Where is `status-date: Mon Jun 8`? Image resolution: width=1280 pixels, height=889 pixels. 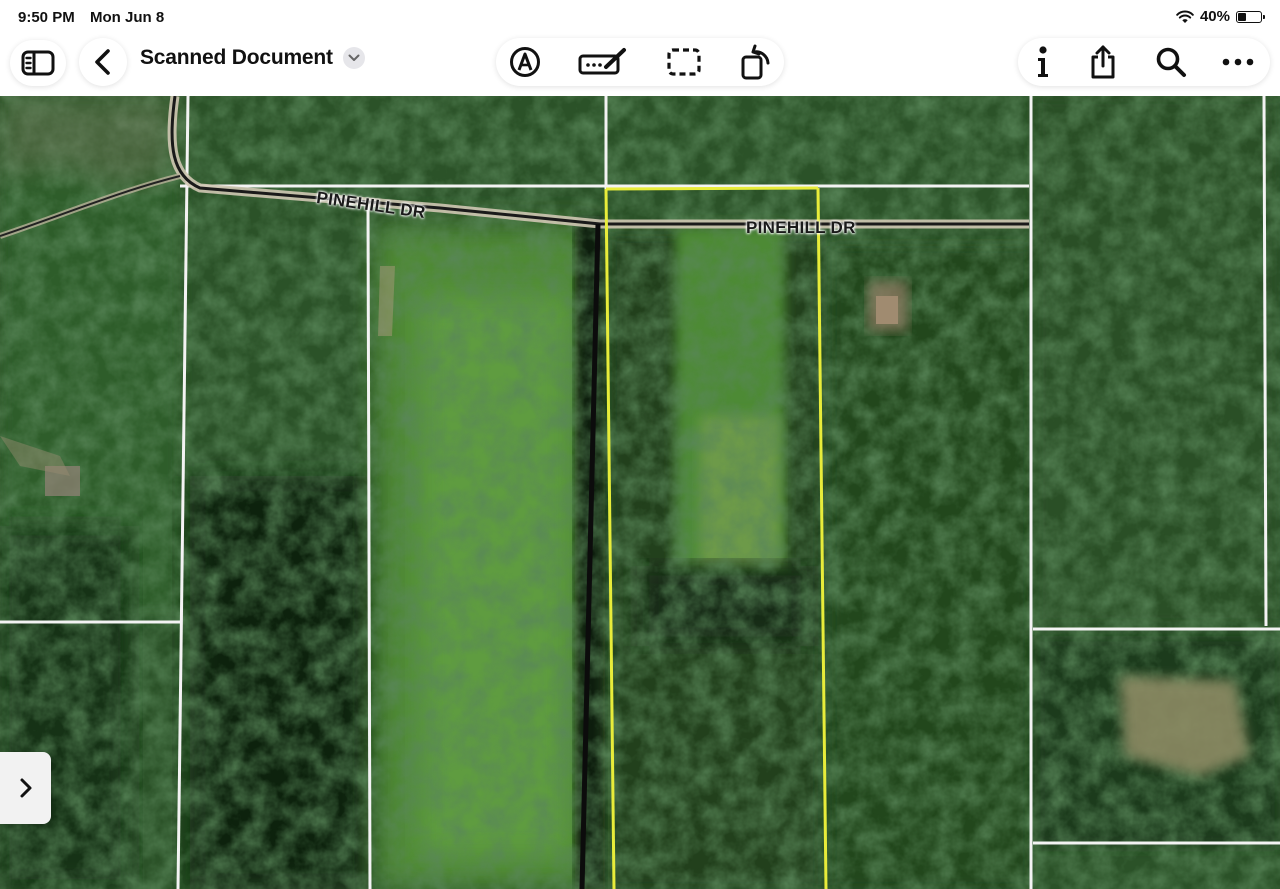 status-date: Mon Jun 8 is located at coordinates (127, 17).